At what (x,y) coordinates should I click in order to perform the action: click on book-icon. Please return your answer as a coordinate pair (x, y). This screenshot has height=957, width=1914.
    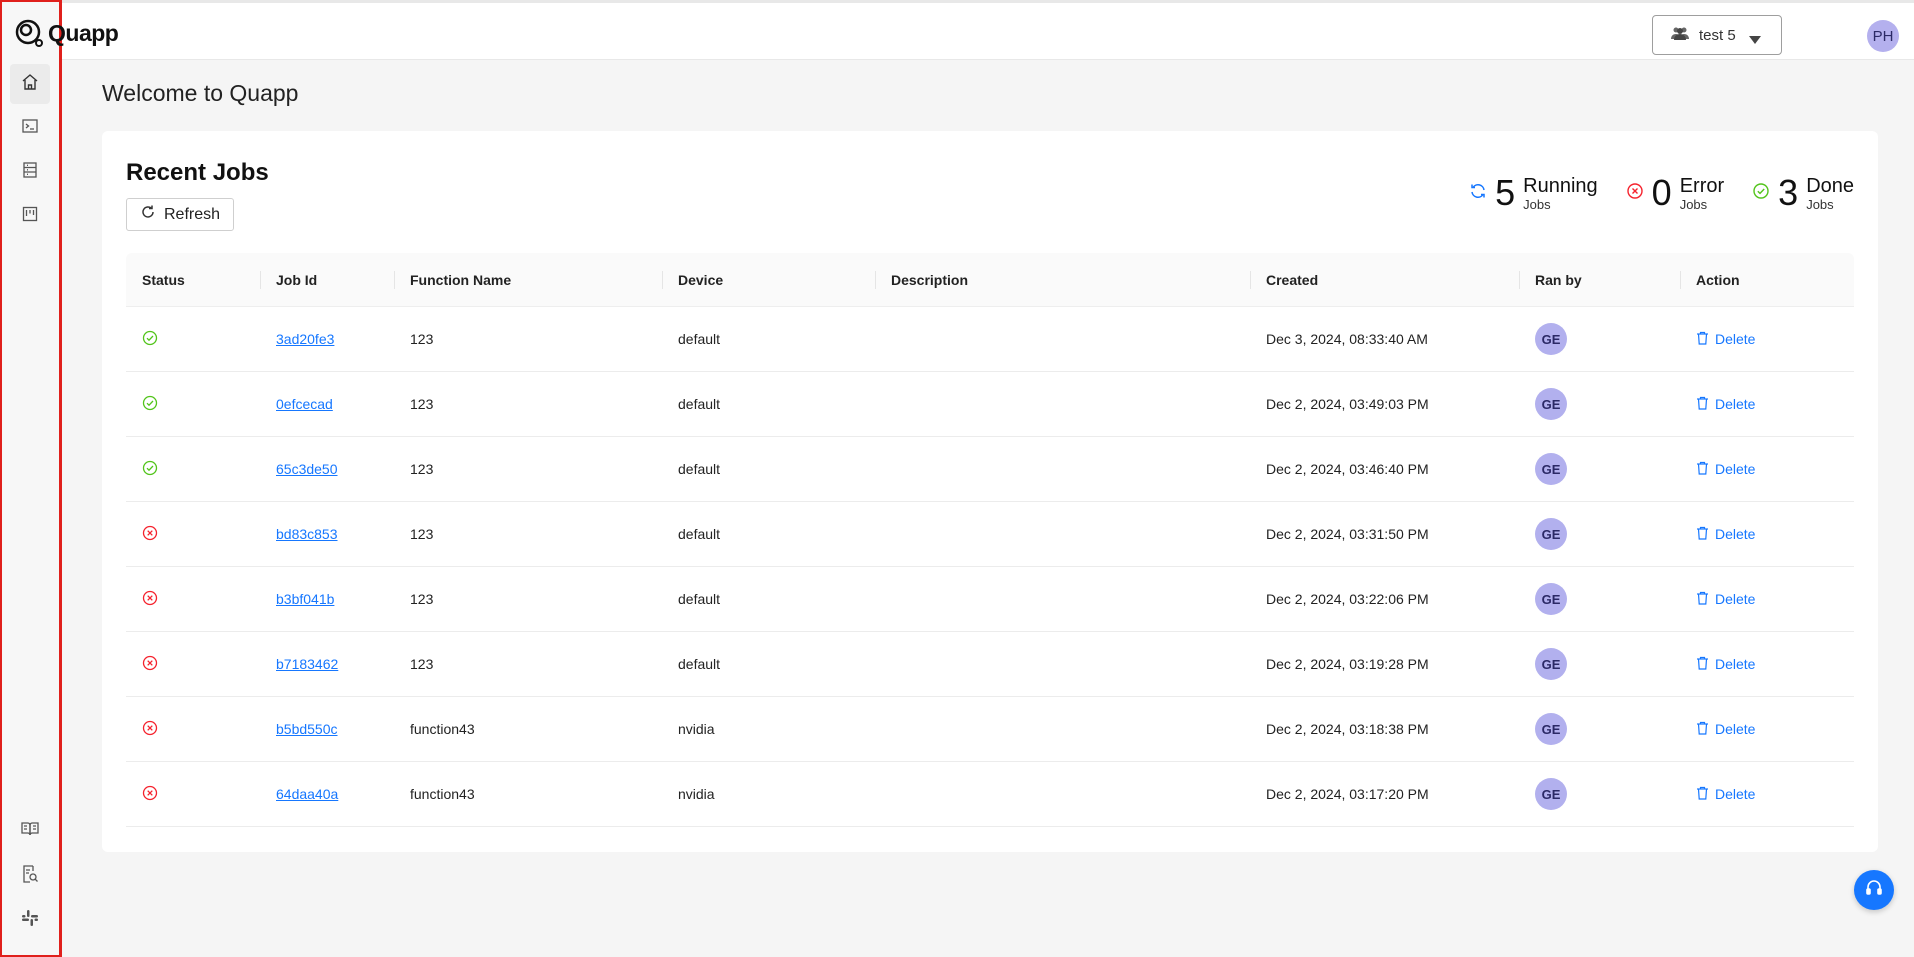
    Looking at the image, I should click on (30, 831).